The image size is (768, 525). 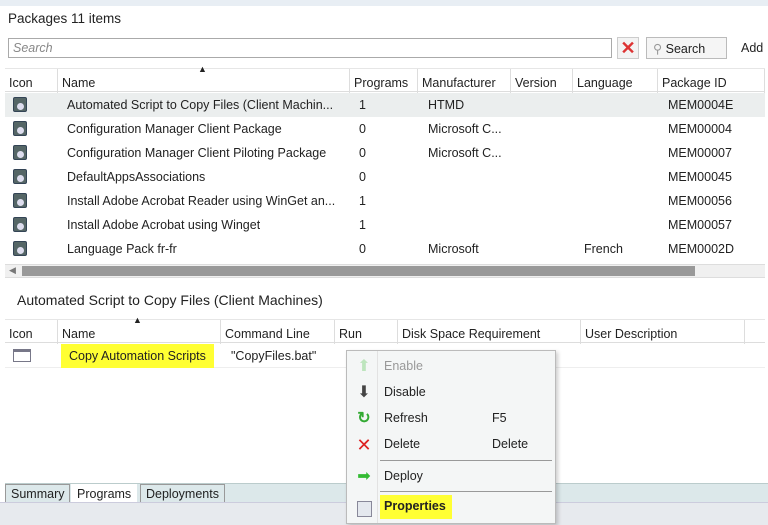 I want to click on page-title: Packages 11 items, so click(x=65, y=18).